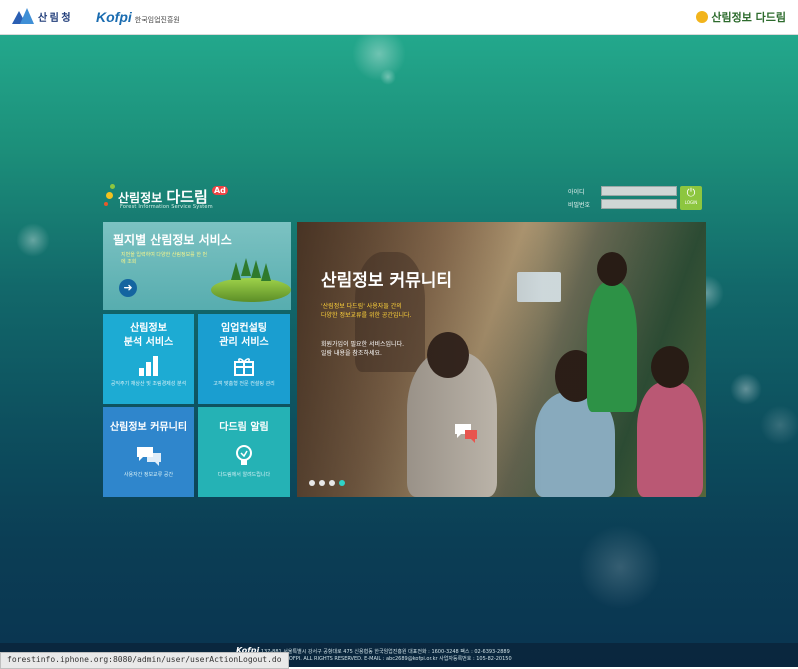 This screenshot has width=798, height=669. Describe the element at coordinates (148, 384) in the screenshot. I see `tile-desc: 공익주기 재상산 및 조림경제성 분석` at that location.